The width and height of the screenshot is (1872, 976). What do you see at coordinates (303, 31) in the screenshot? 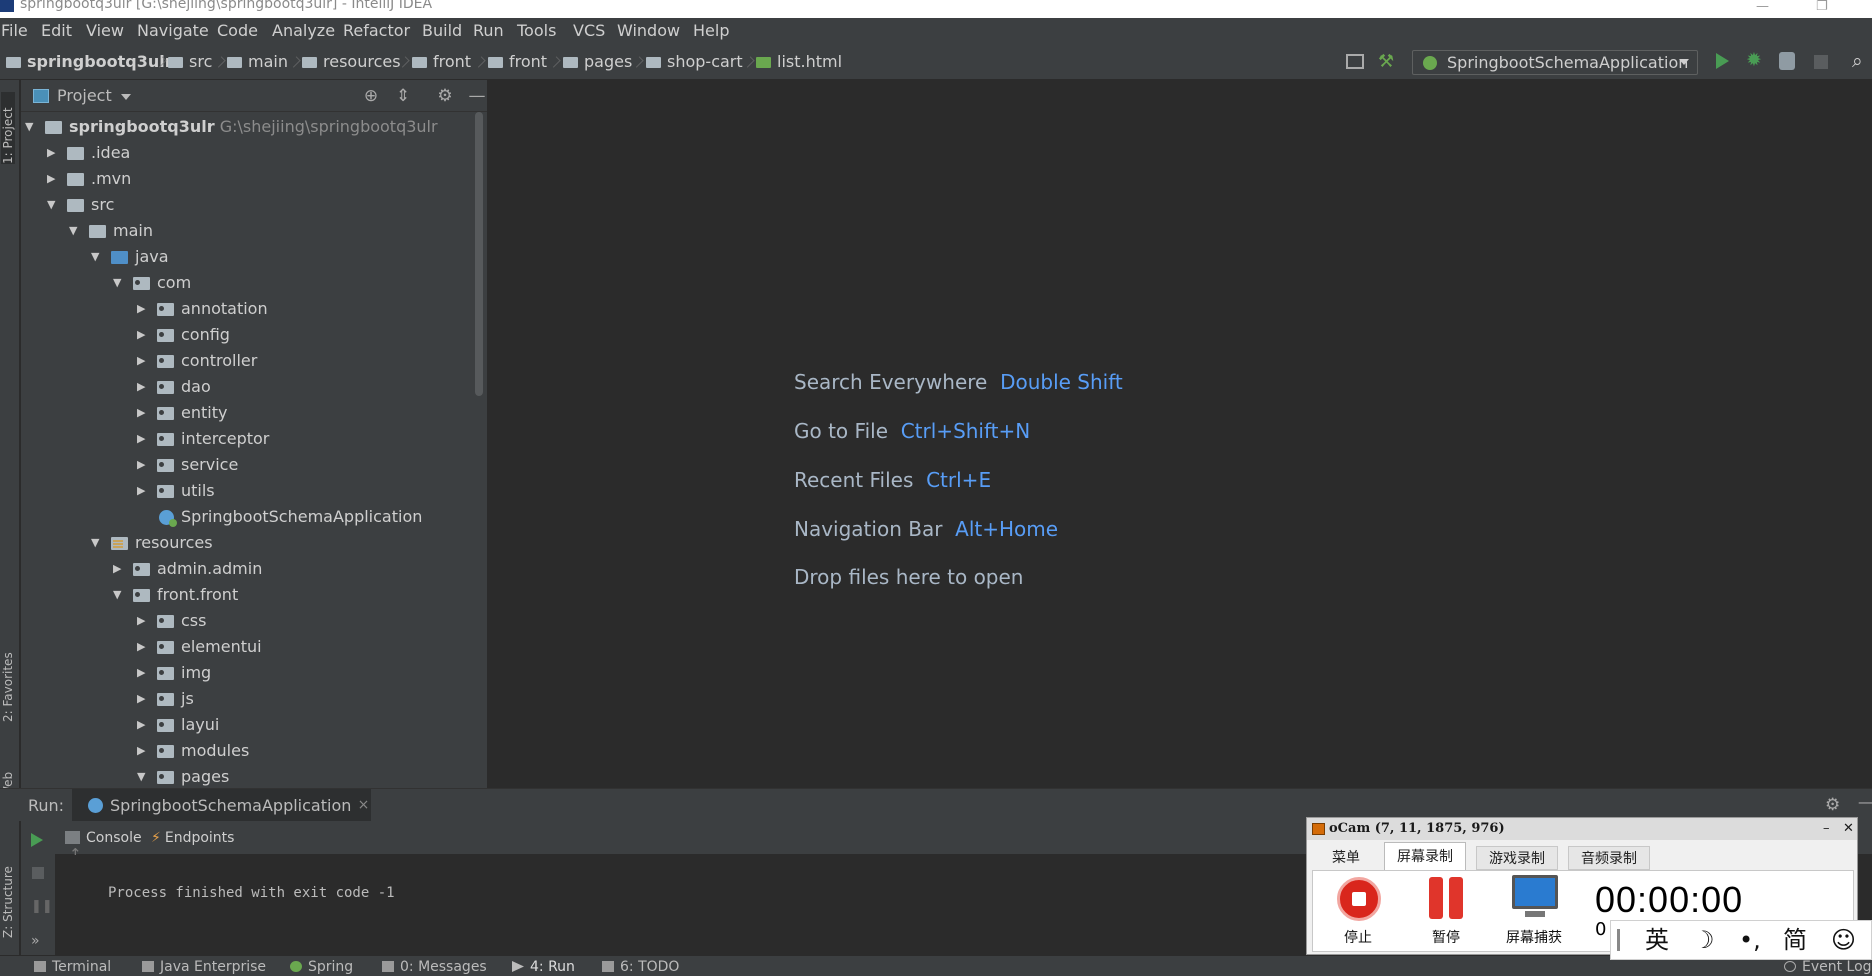
I see `menu-analyze: Analyze` at bounding box center [303, 31].